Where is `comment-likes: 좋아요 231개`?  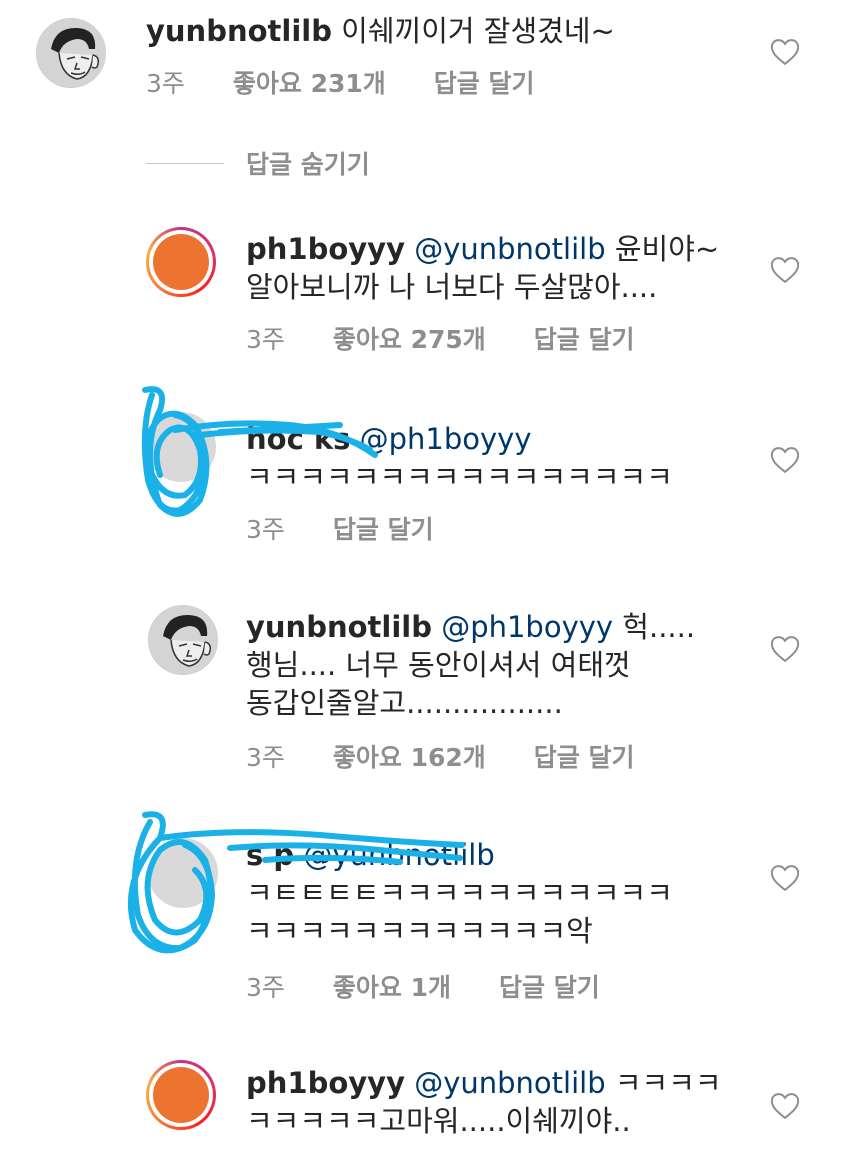
comment-likes: 좋아요 231개 is located at coordinates (309, 82).